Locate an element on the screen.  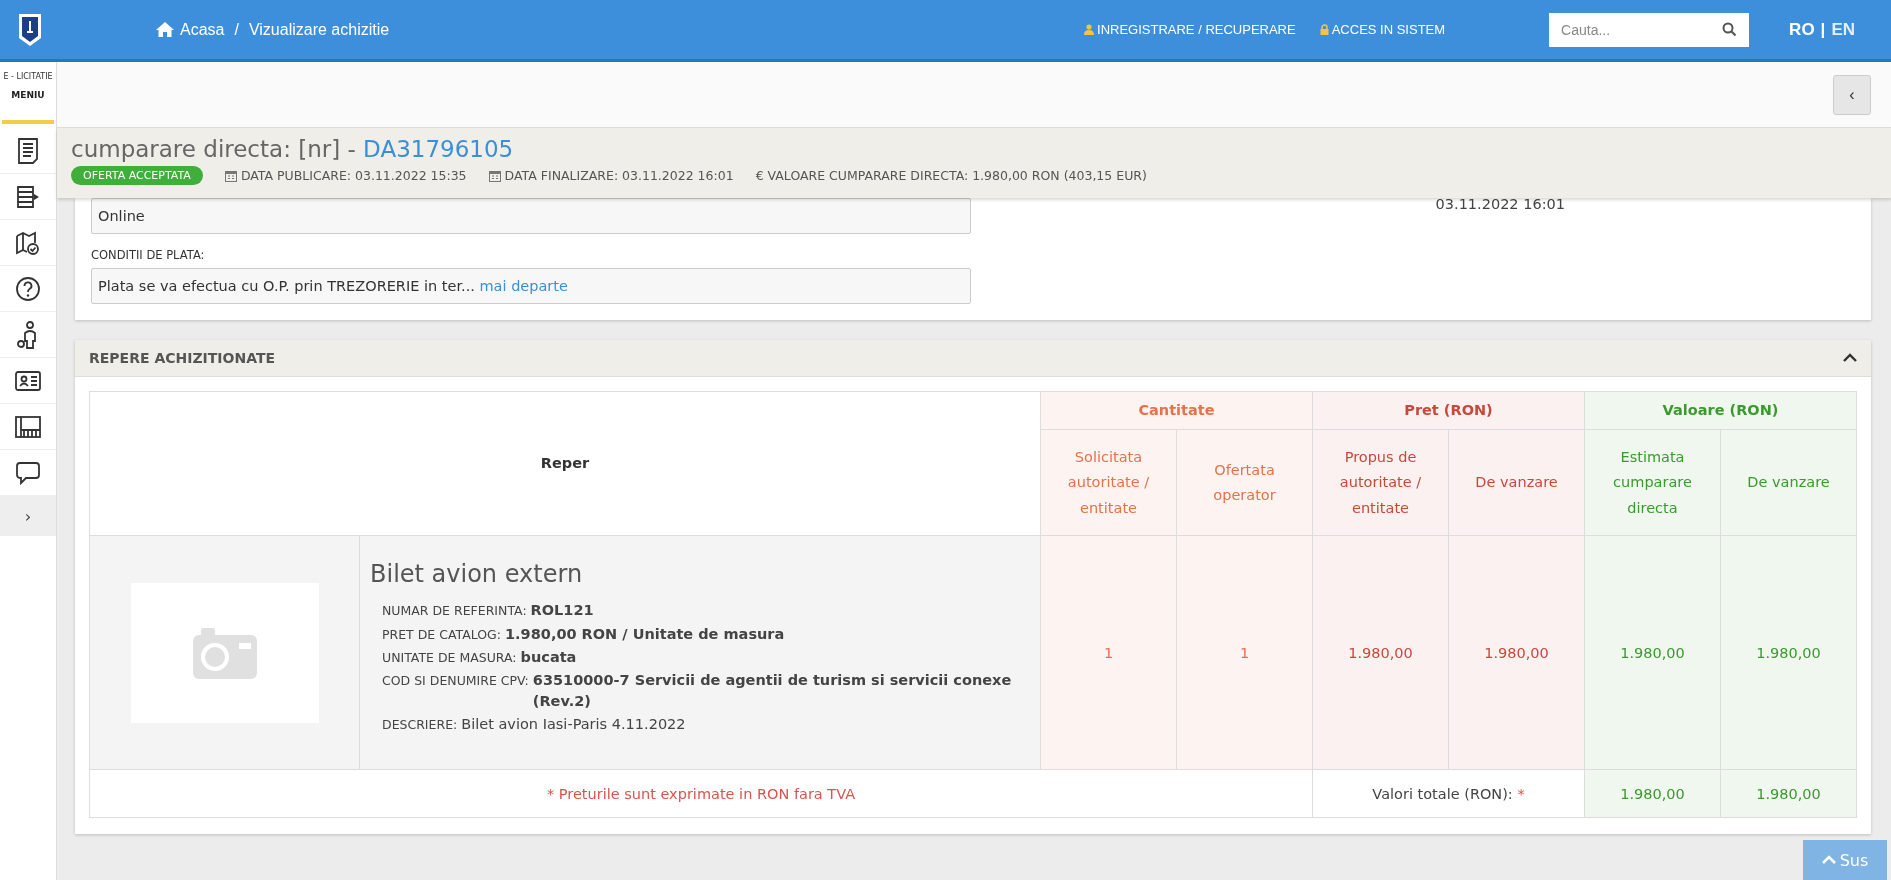
language-link: RO is located at coordinates (1802, 29).